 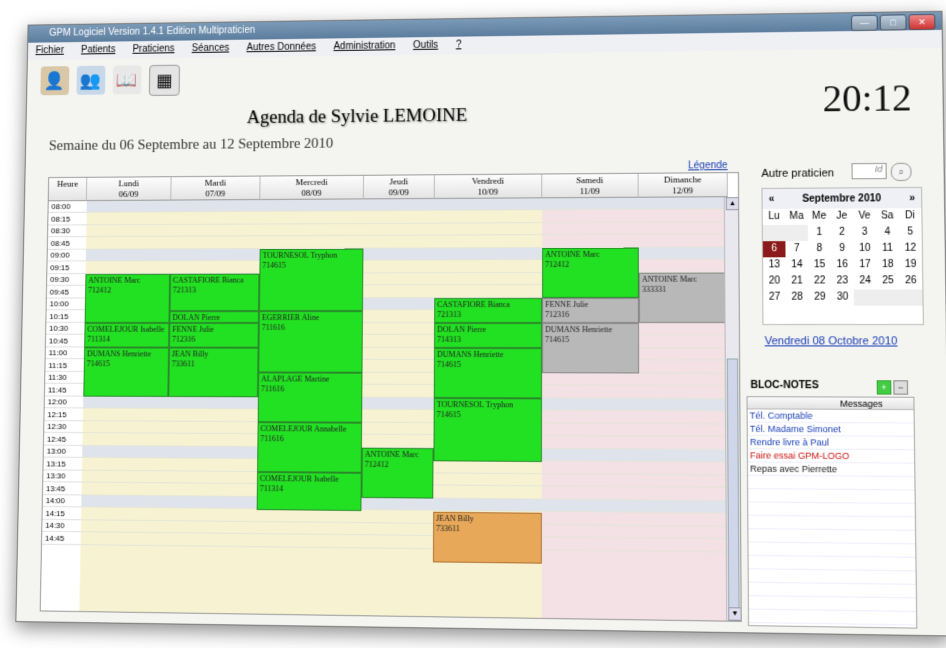 What do you see at coordinates (683, 298) in the screenshot?
I see `appointment: ANTOINE Marc 333331` at bounding box center [683, 298].